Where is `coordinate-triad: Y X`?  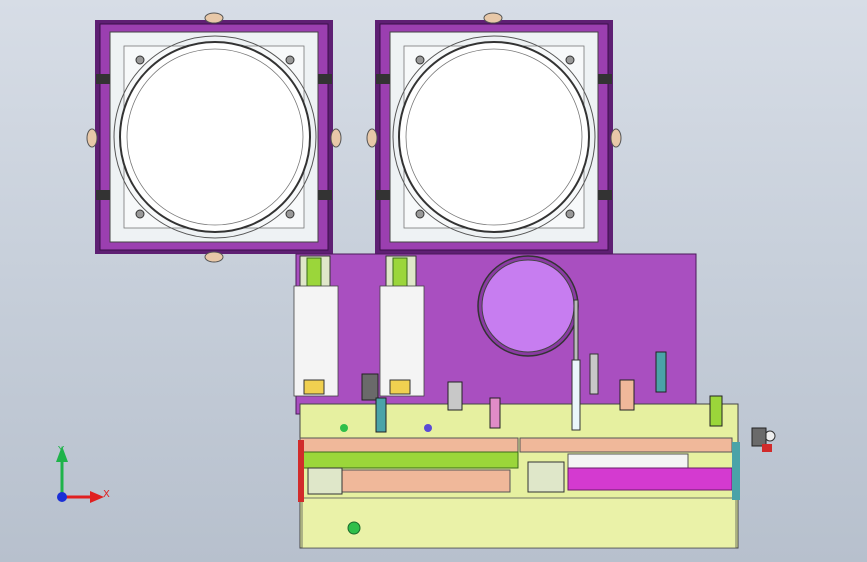 coordinate-triad: Y X is located at coordinates (83, 474).